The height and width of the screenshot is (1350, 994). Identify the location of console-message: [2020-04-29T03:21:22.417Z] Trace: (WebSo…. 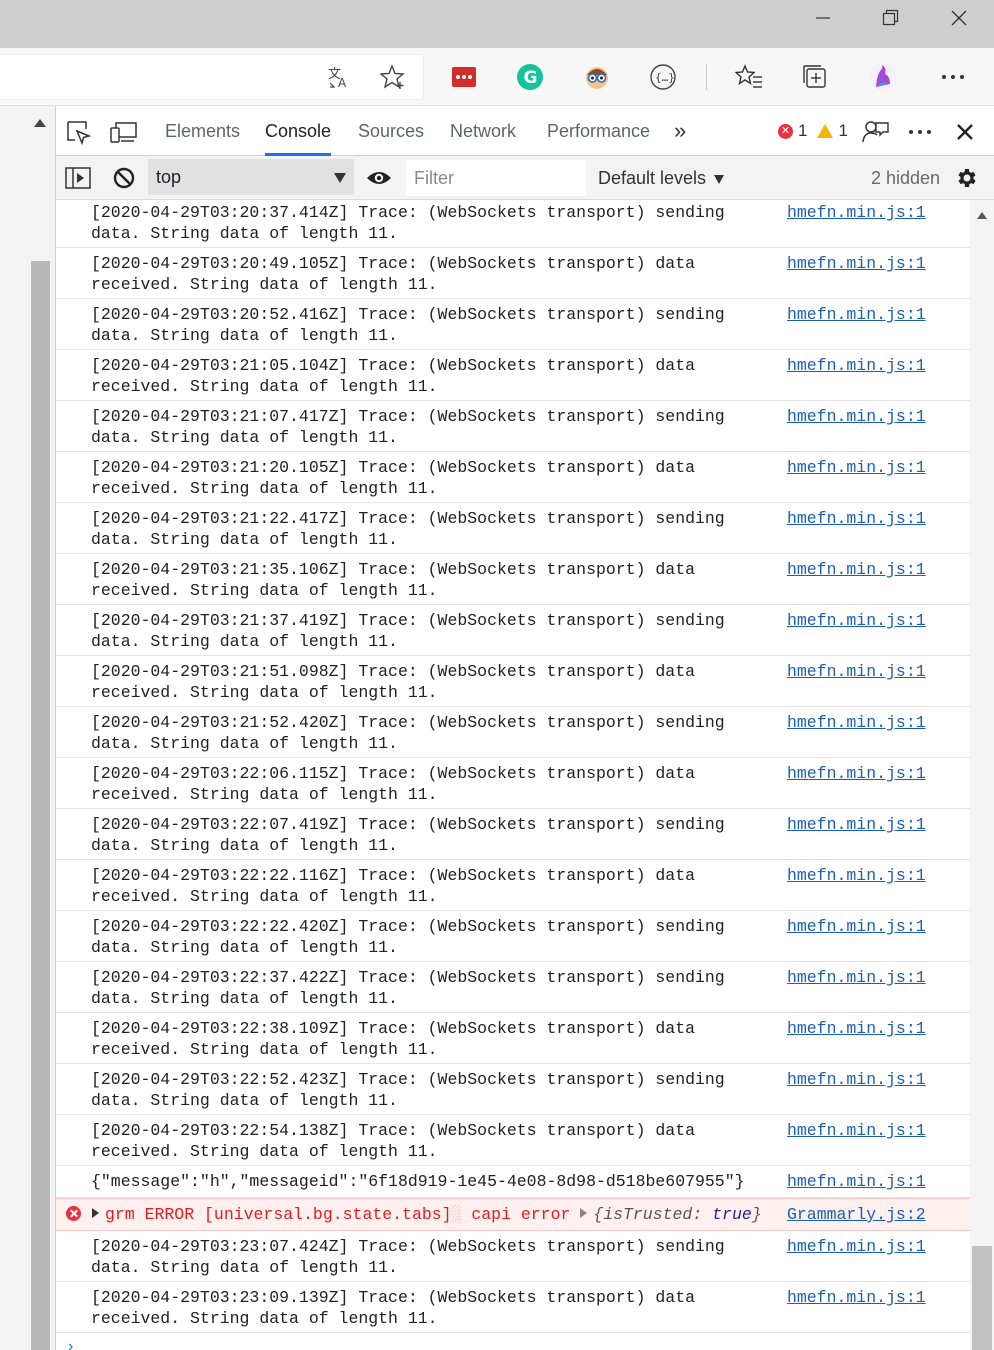
(513, 528).